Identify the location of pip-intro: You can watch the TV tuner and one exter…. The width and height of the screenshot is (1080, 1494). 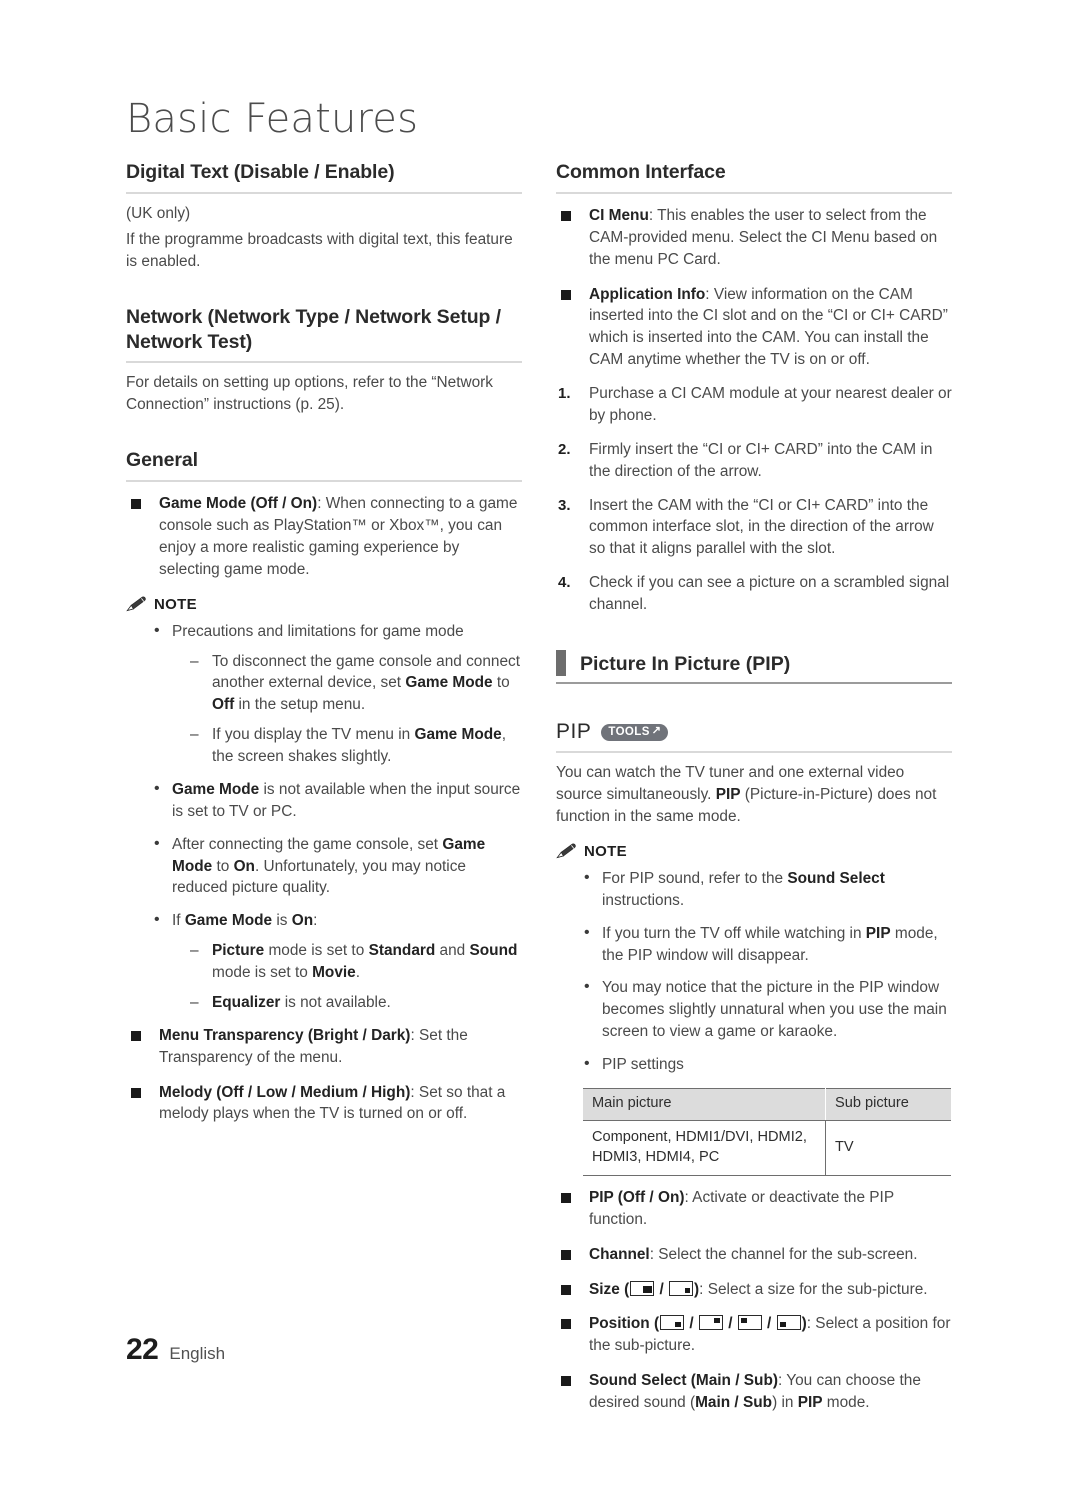
(746, 795).